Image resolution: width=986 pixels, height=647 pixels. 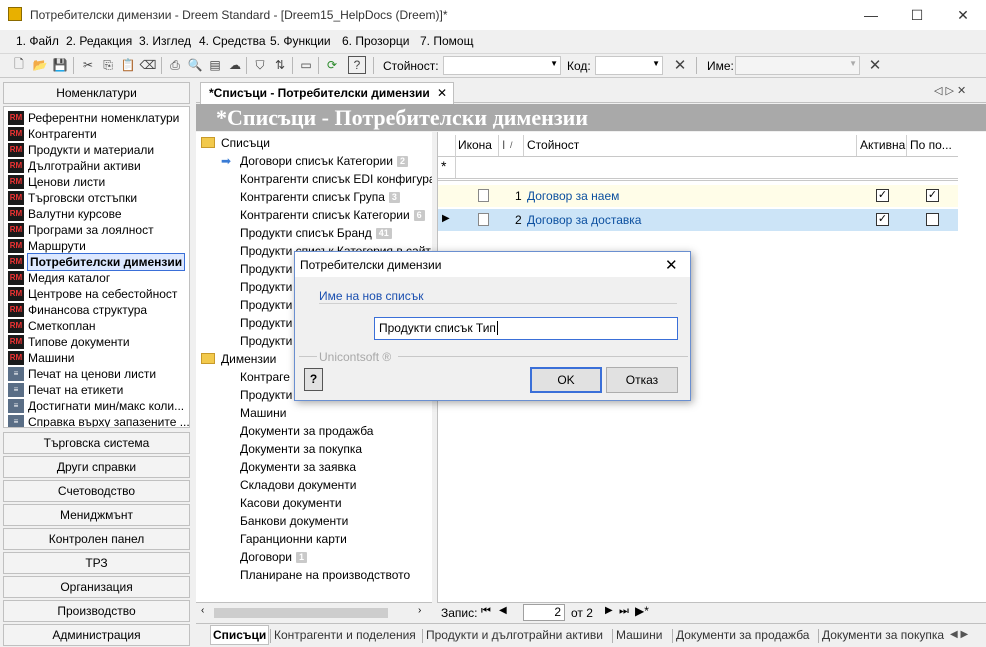 What do you see at coordinates (336, 179) in the screenshot?
I see `tree-item: Контрагенти списък EDI конфигура` at bounding box center [336, 179].